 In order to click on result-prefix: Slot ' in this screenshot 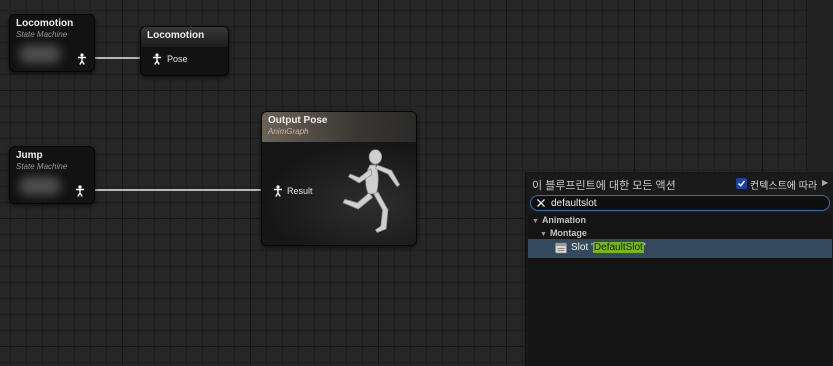, I will do `click(582, 247)`.